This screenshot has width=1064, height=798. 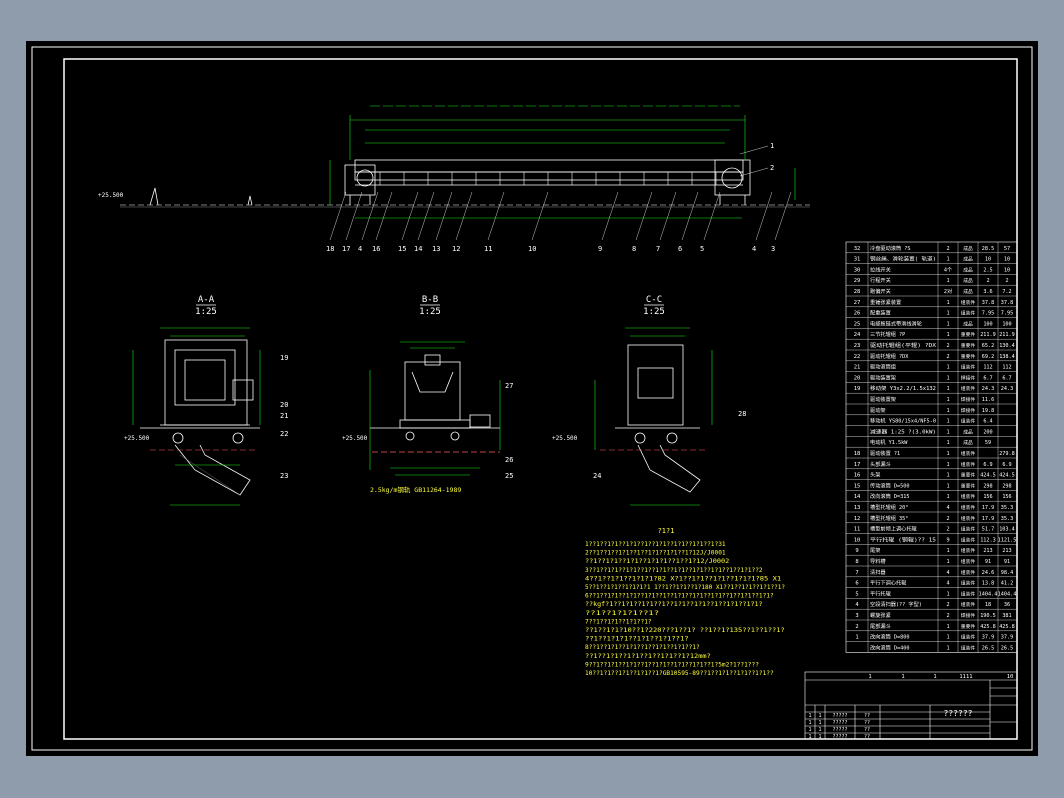 What do you see at coordinates (137, 438) in the screenshot?
I see `section-a-elevation-label: +25.500` at bounding box center [137, 438].